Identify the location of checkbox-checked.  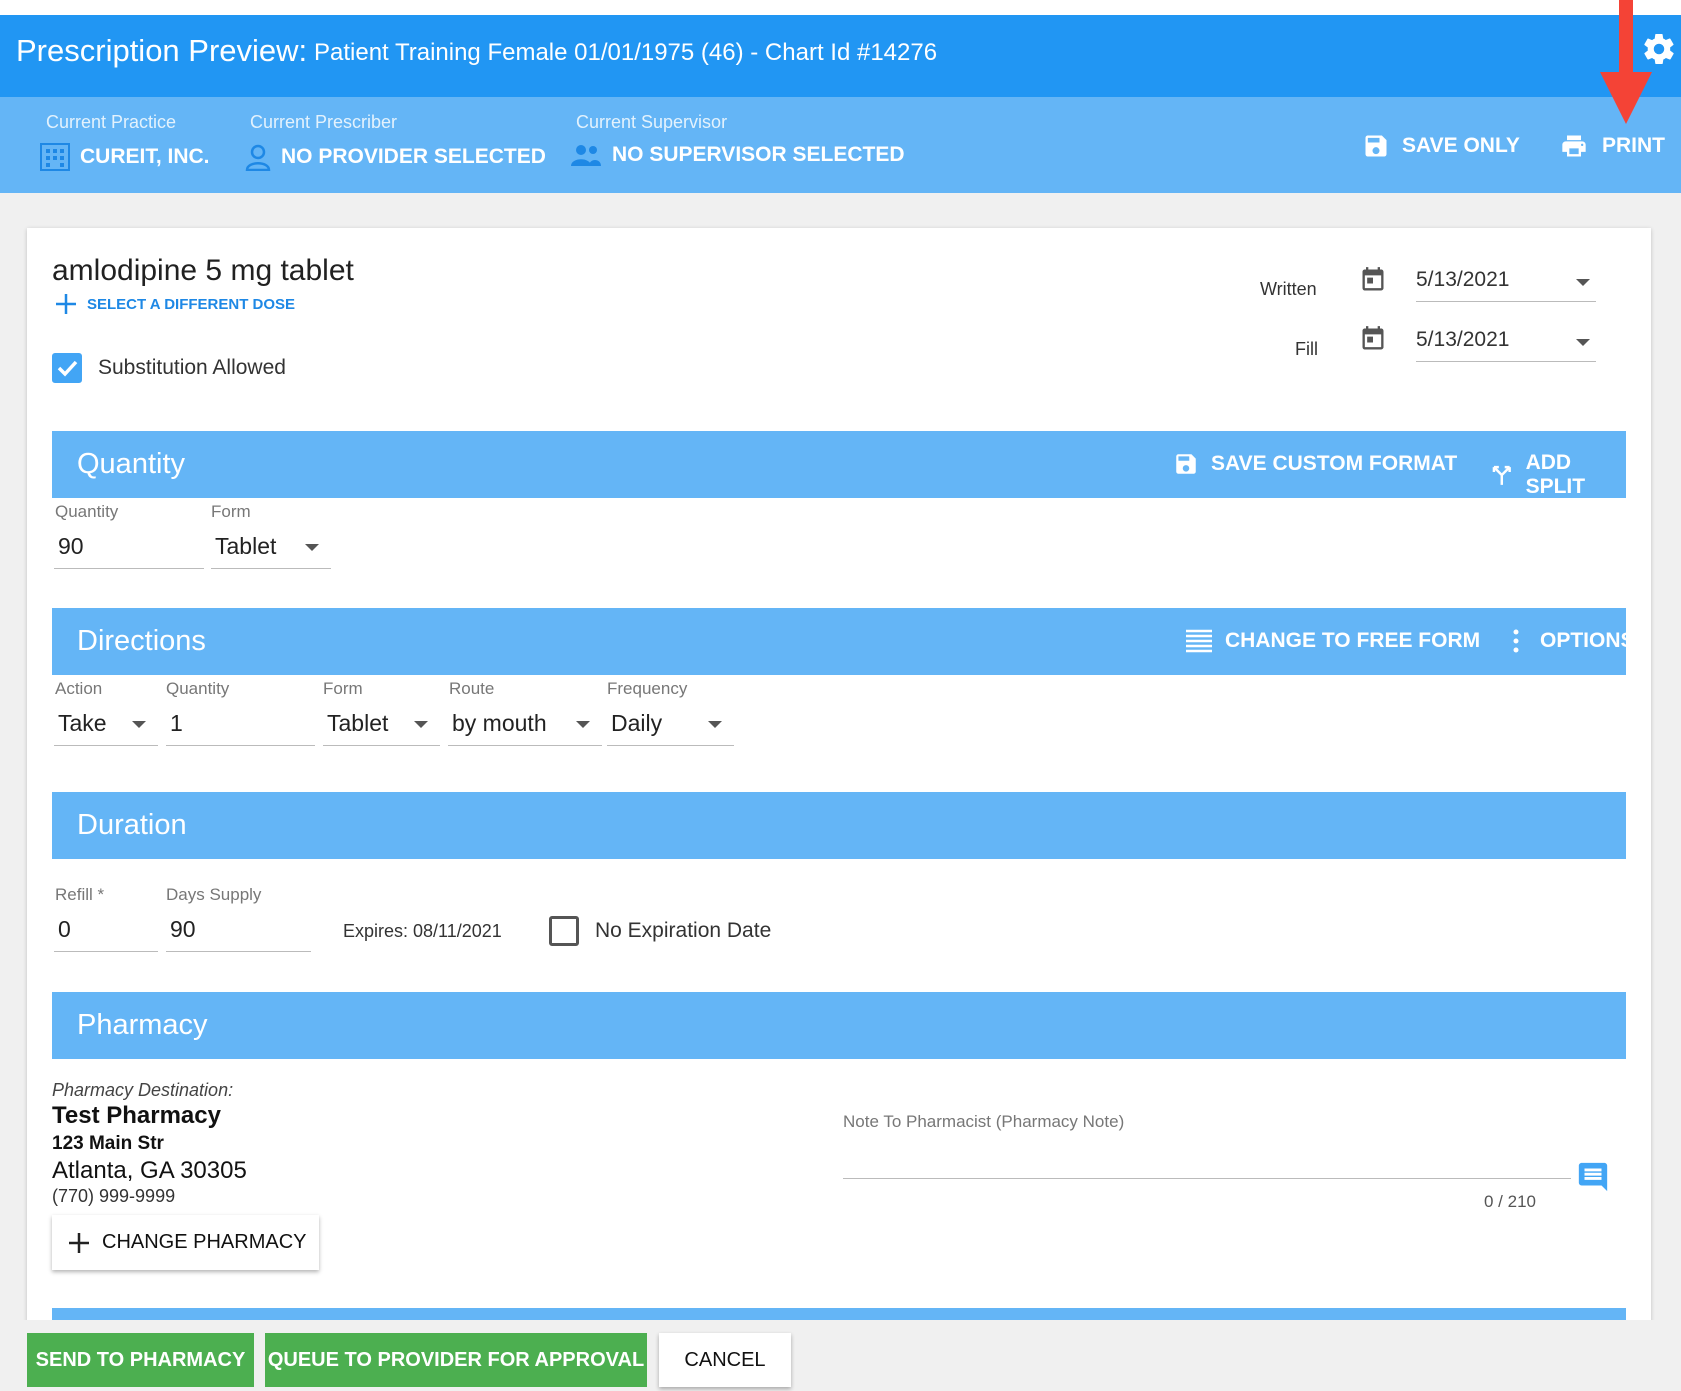
(67, 368).